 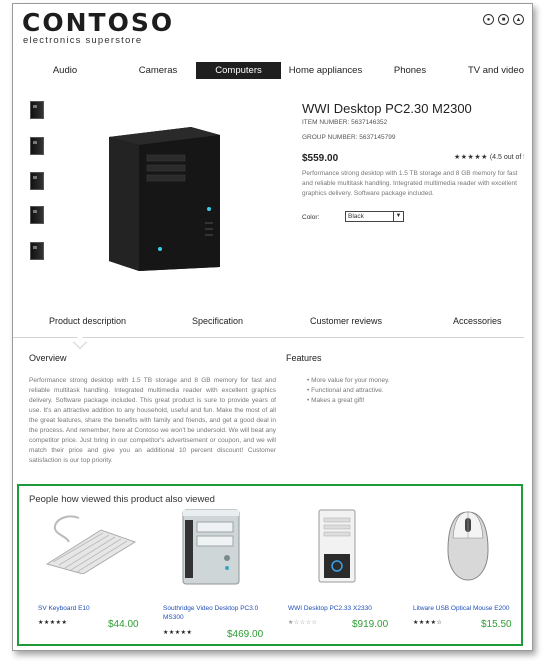 I want to click on product-price: $469.00, so click(x=245, y=634).